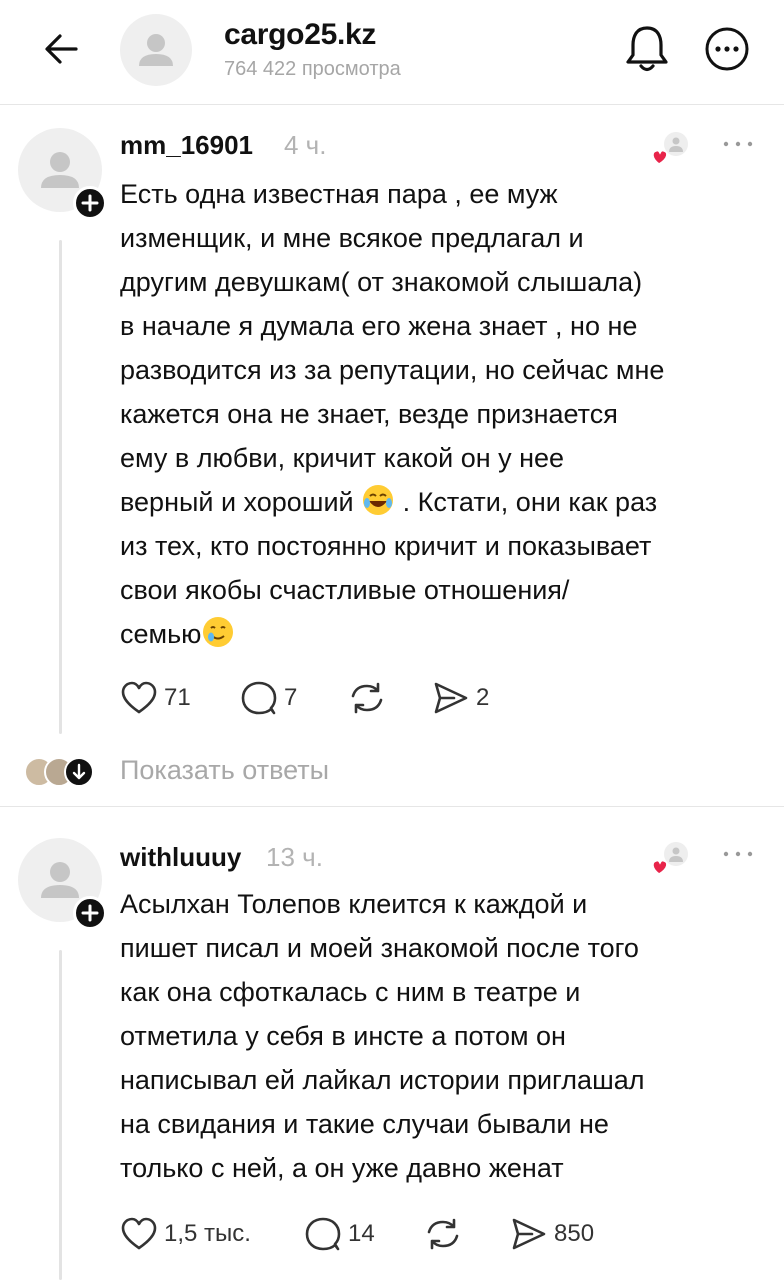  Describe the element at coordinates (727, 49) in the screenshot. I see `more-options-icon` at that location.